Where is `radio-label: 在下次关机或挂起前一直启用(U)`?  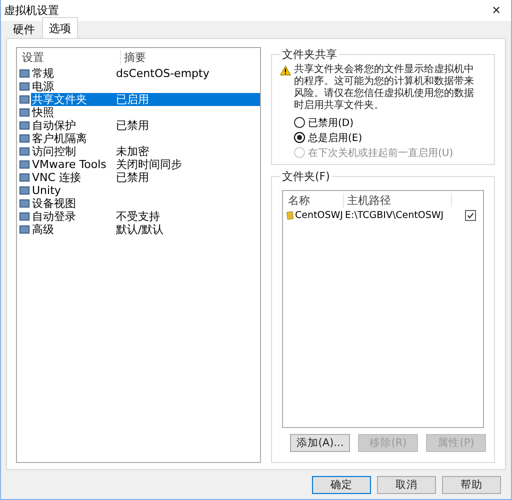
radio-label: 在下次关机或挂起前一直启用(U) is located at coordinates (381, 153).